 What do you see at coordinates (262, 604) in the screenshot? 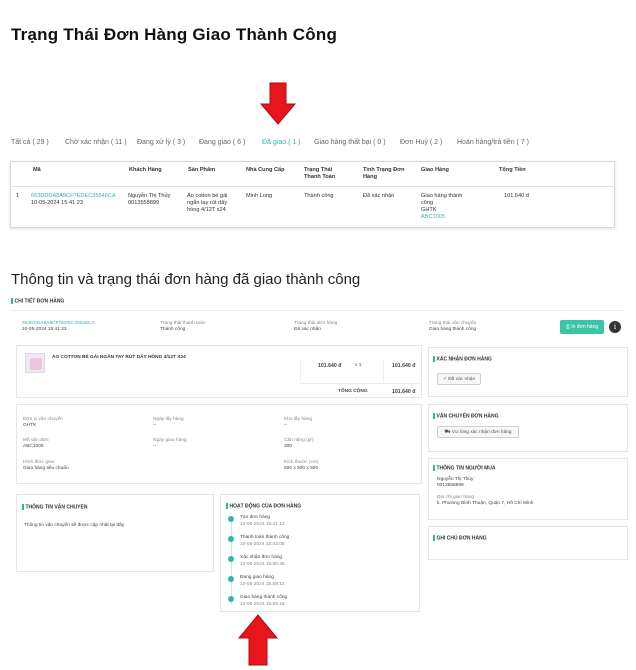
I see `activity-time: 10-05-2024 15:59:16` at bounding box center [262, 604].